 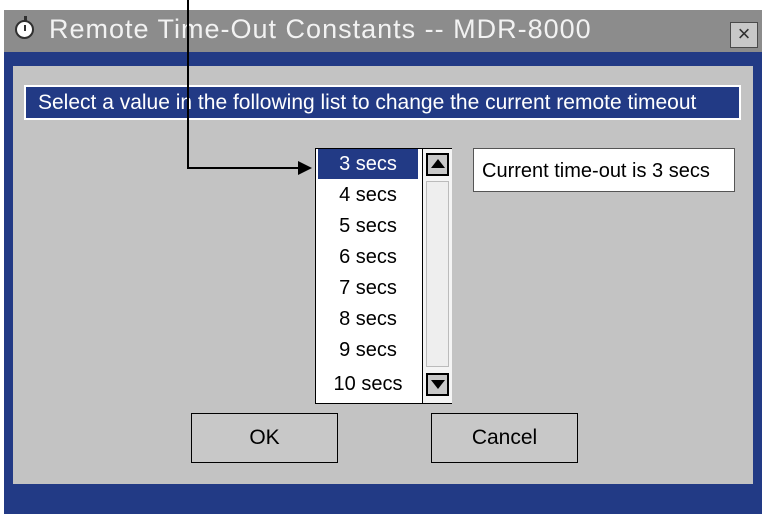 I want to click on arrow-up-icon, so click(x=438, y=163).